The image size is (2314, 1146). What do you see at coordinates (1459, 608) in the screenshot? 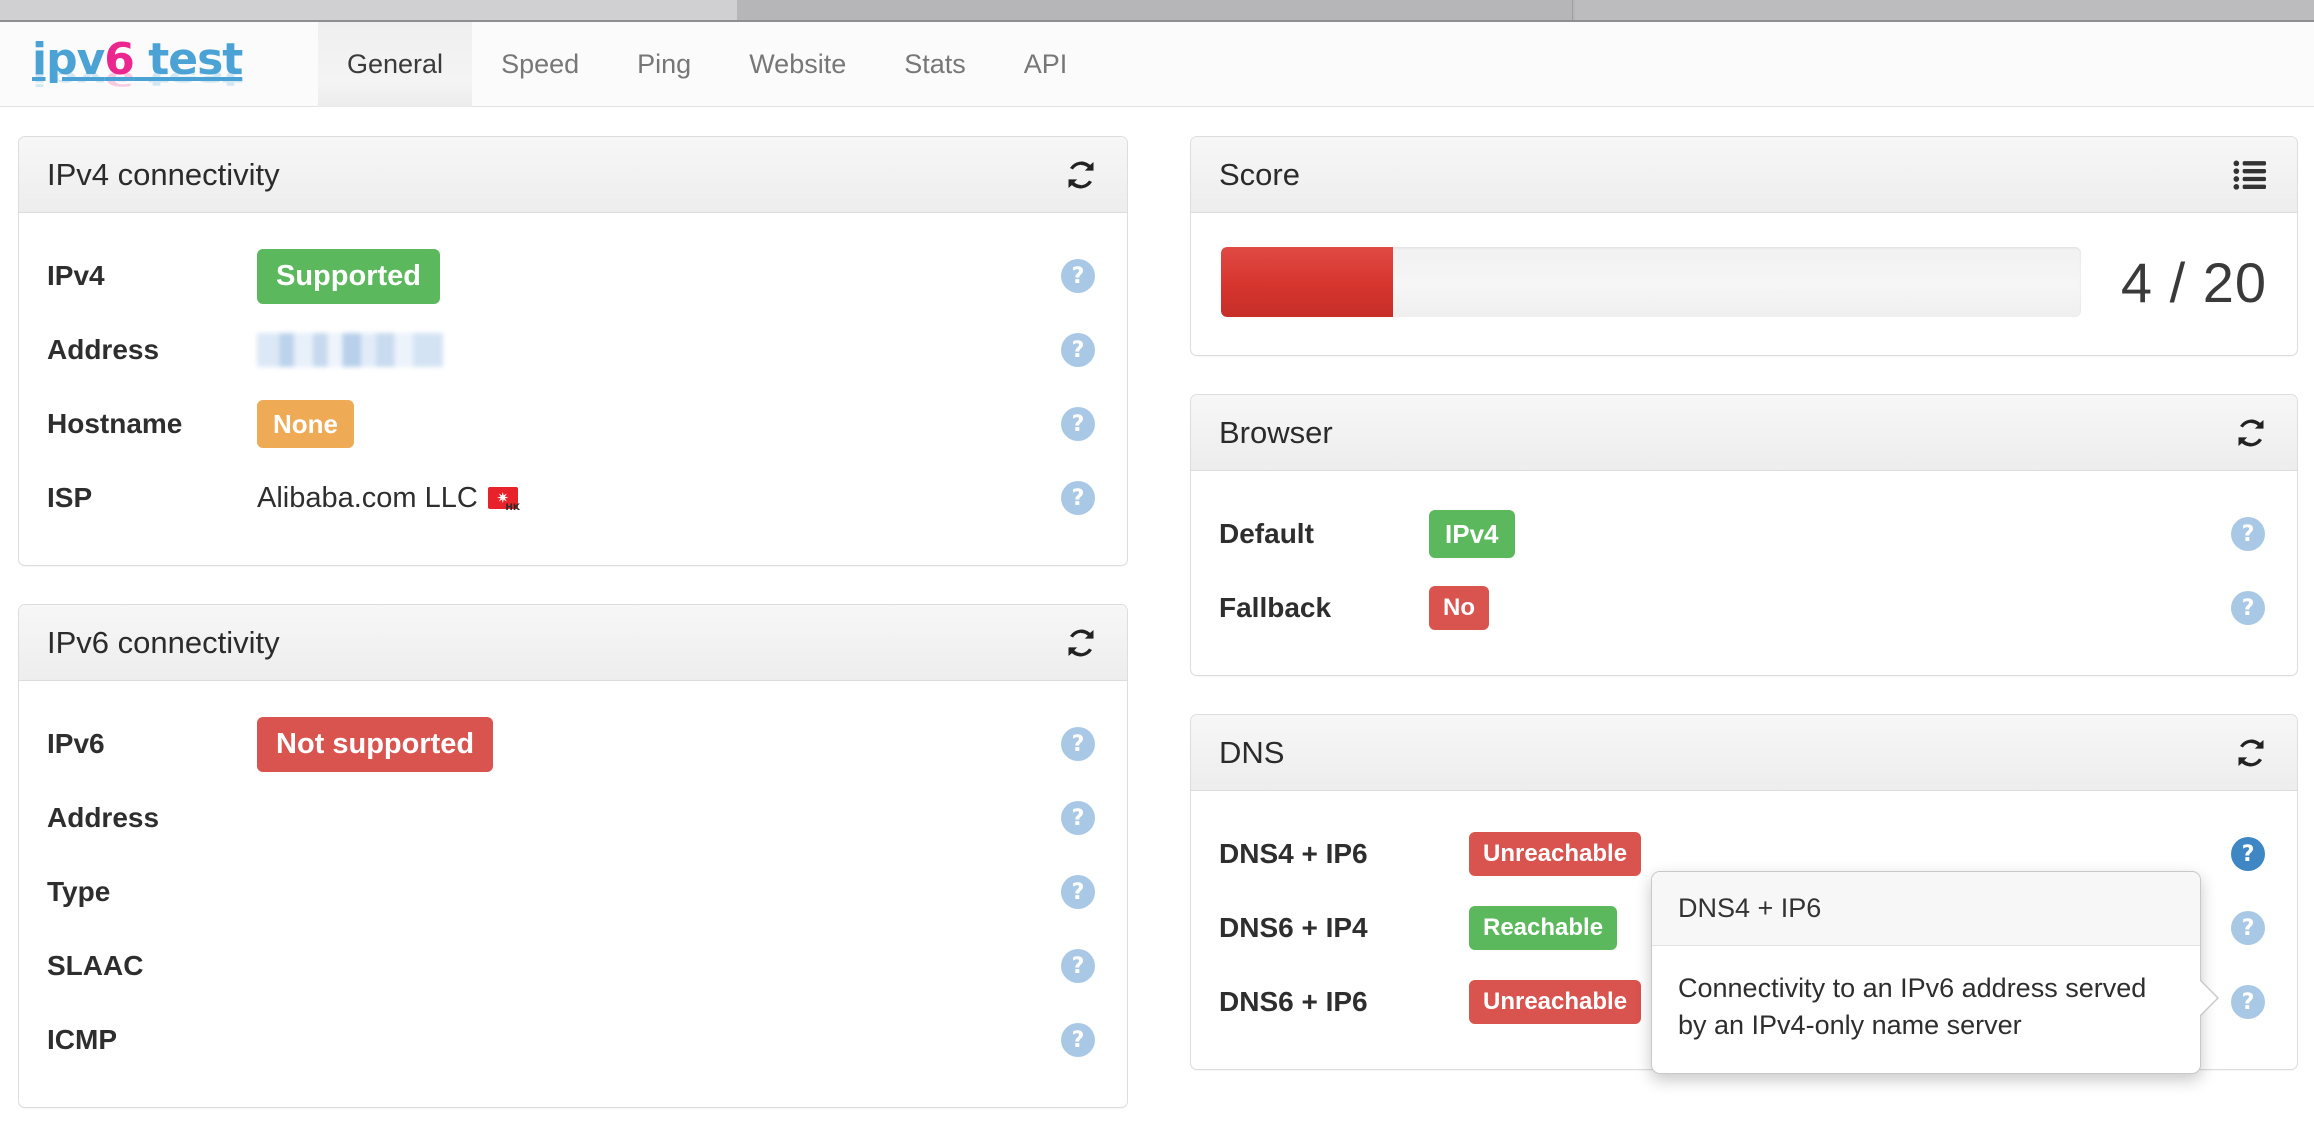
I see `status-badge-browser-fallback: No` at bounding box center [1459, 608].